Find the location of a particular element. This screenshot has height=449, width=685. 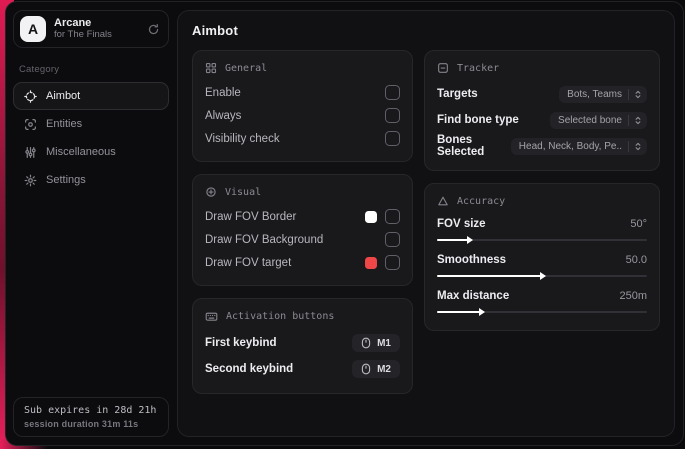

keybind-value: M2 is located at coordinates (384, 369).